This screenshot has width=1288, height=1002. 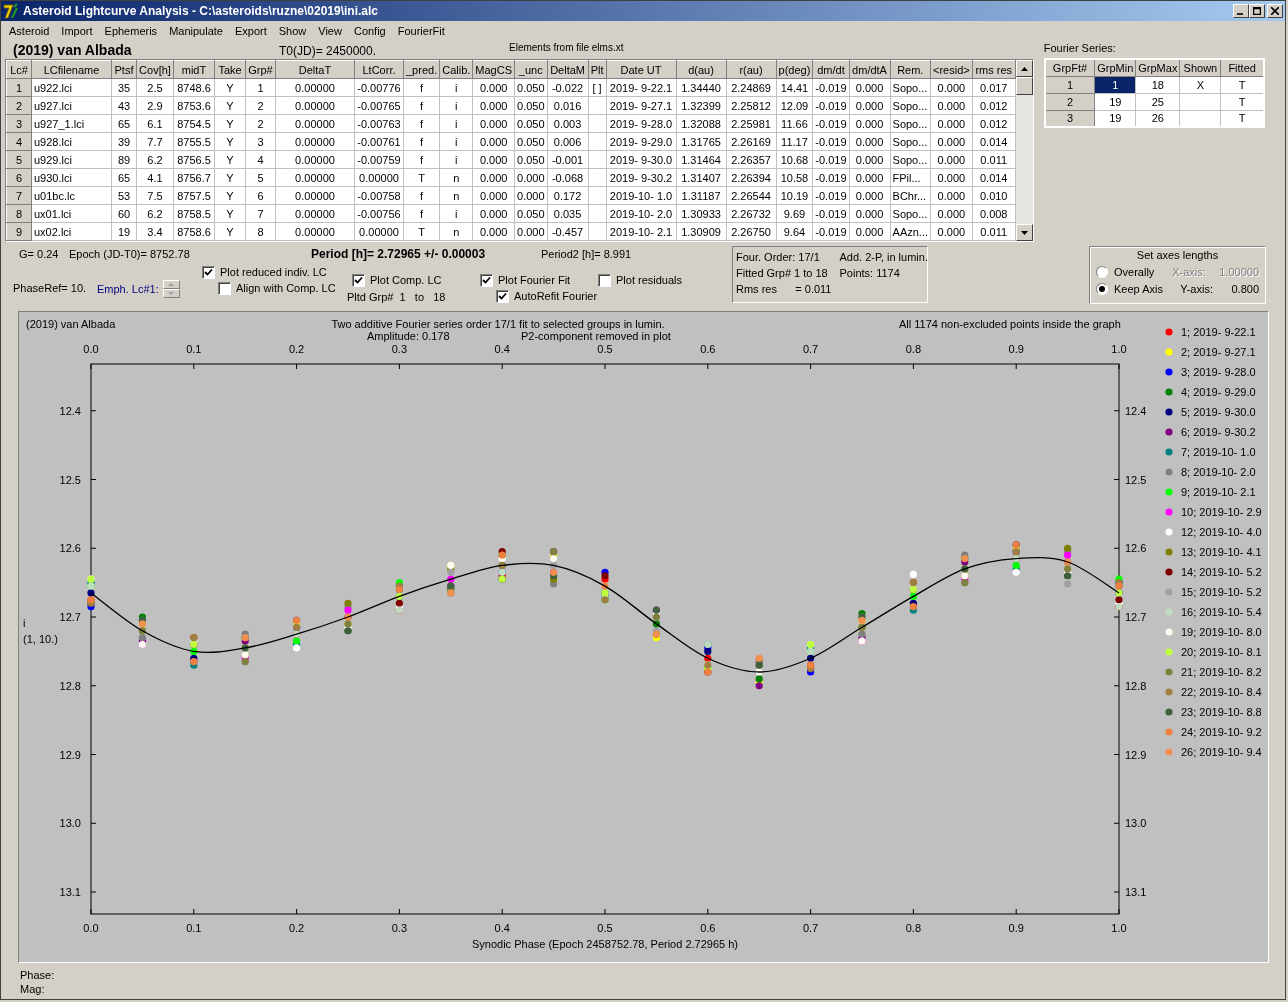 I want to click on x-axis-label: Synodic Phase (Epoch 2458752.78, Period 2.72965 h), so click(x=605, y=944).